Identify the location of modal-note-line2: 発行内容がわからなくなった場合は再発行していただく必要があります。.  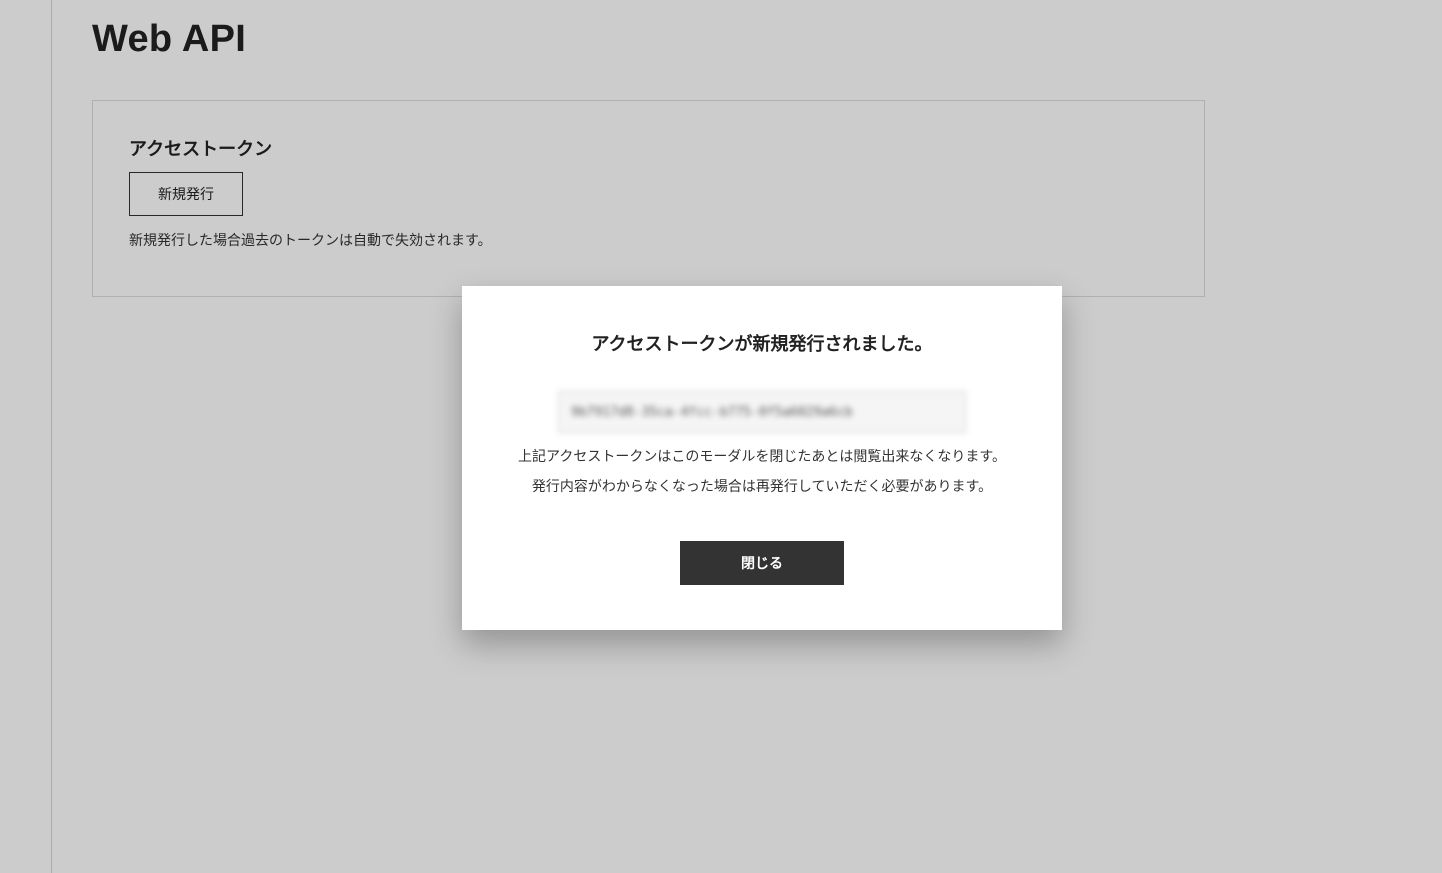
(762, 487).